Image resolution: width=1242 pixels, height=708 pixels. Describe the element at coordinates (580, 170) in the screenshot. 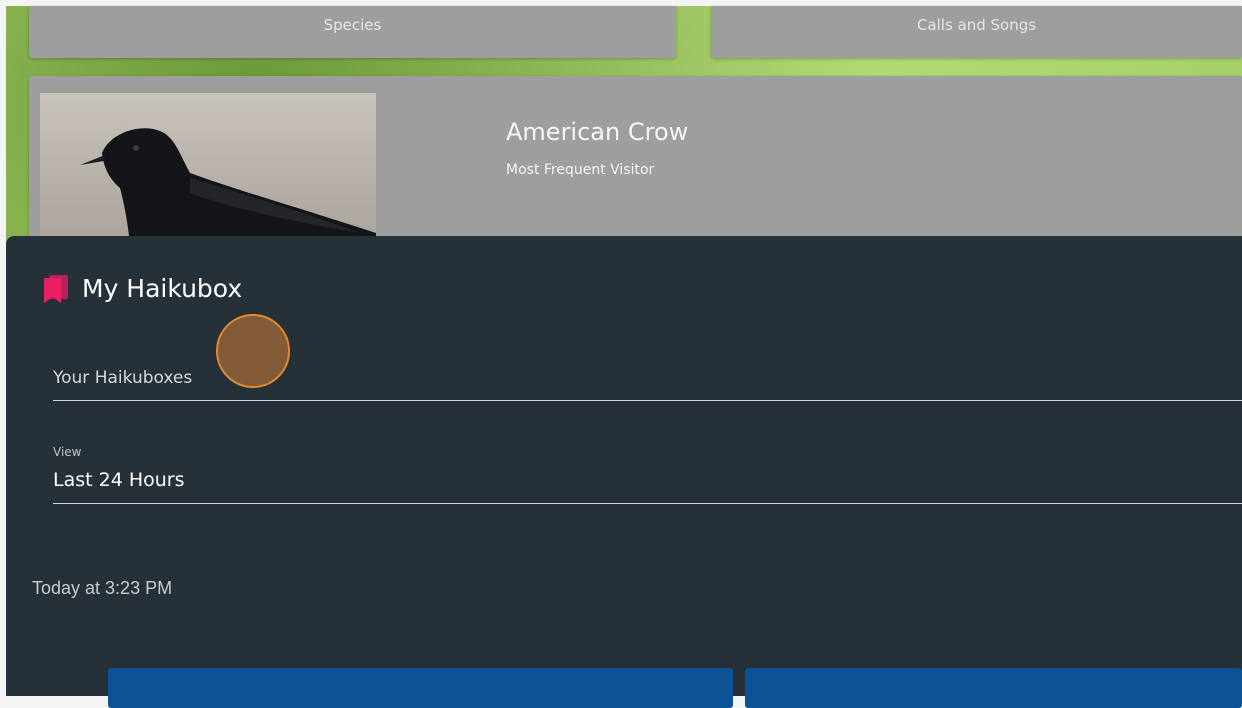

I see `visitor-subtitle: Most Frequent Visitor` at that location.